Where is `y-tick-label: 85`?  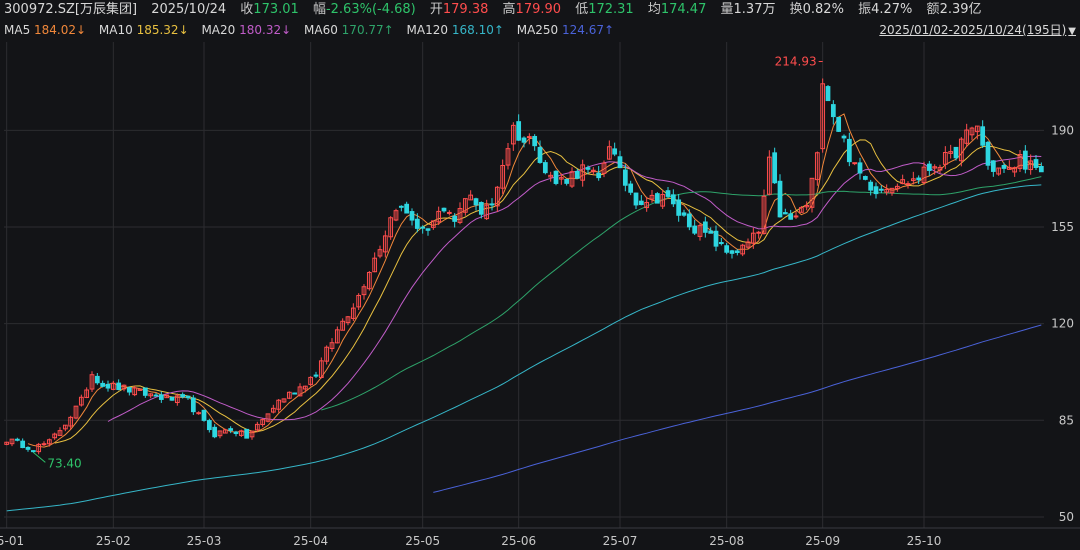 y-tick-label: 85 is located at coordinates (1066, 420).